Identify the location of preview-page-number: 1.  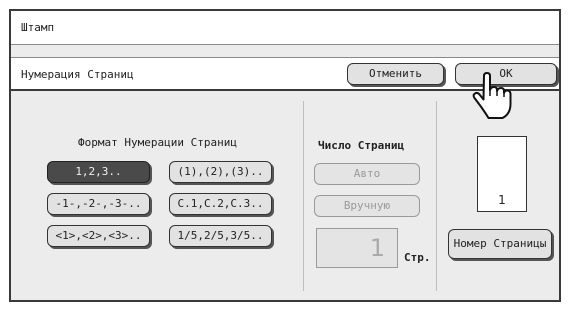
(502, 200).